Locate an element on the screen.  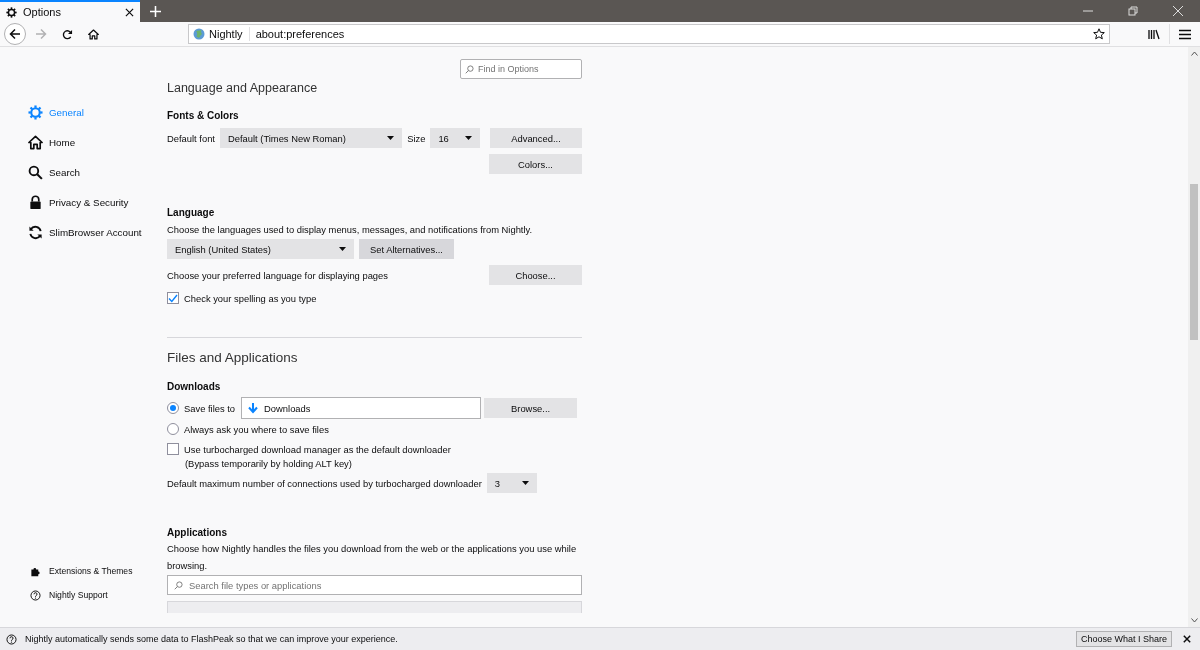
language-dropdown: English (United States) is located at coordinates (260, 249).